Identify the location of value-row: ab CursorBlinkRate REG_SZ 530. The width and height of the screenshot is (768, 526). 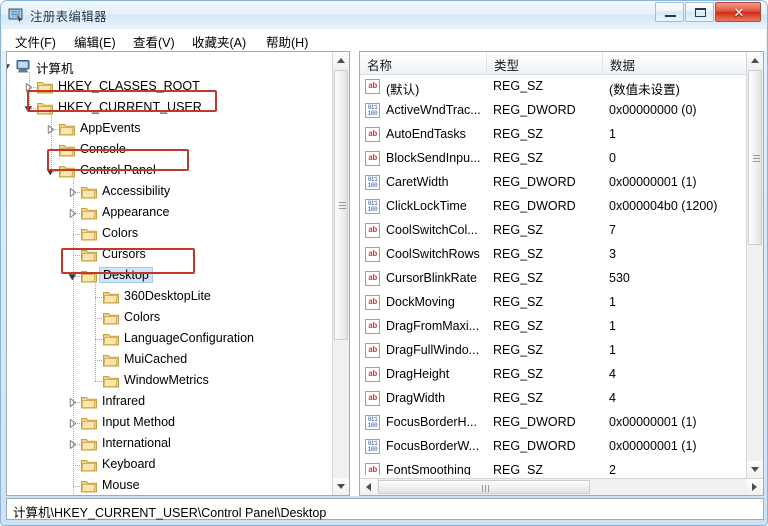
(553, 279).